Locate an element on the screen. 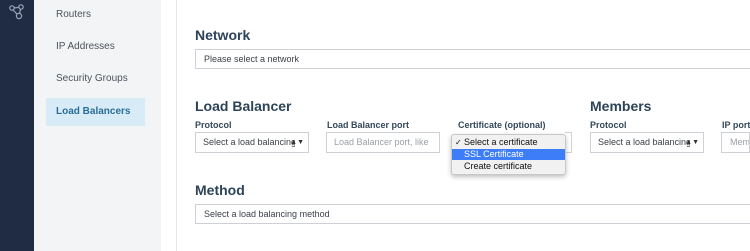 The width and height of the screenshot is (750, 251). sidebar-item-security-groups: Security Groups is located at coordinates (95, 79).